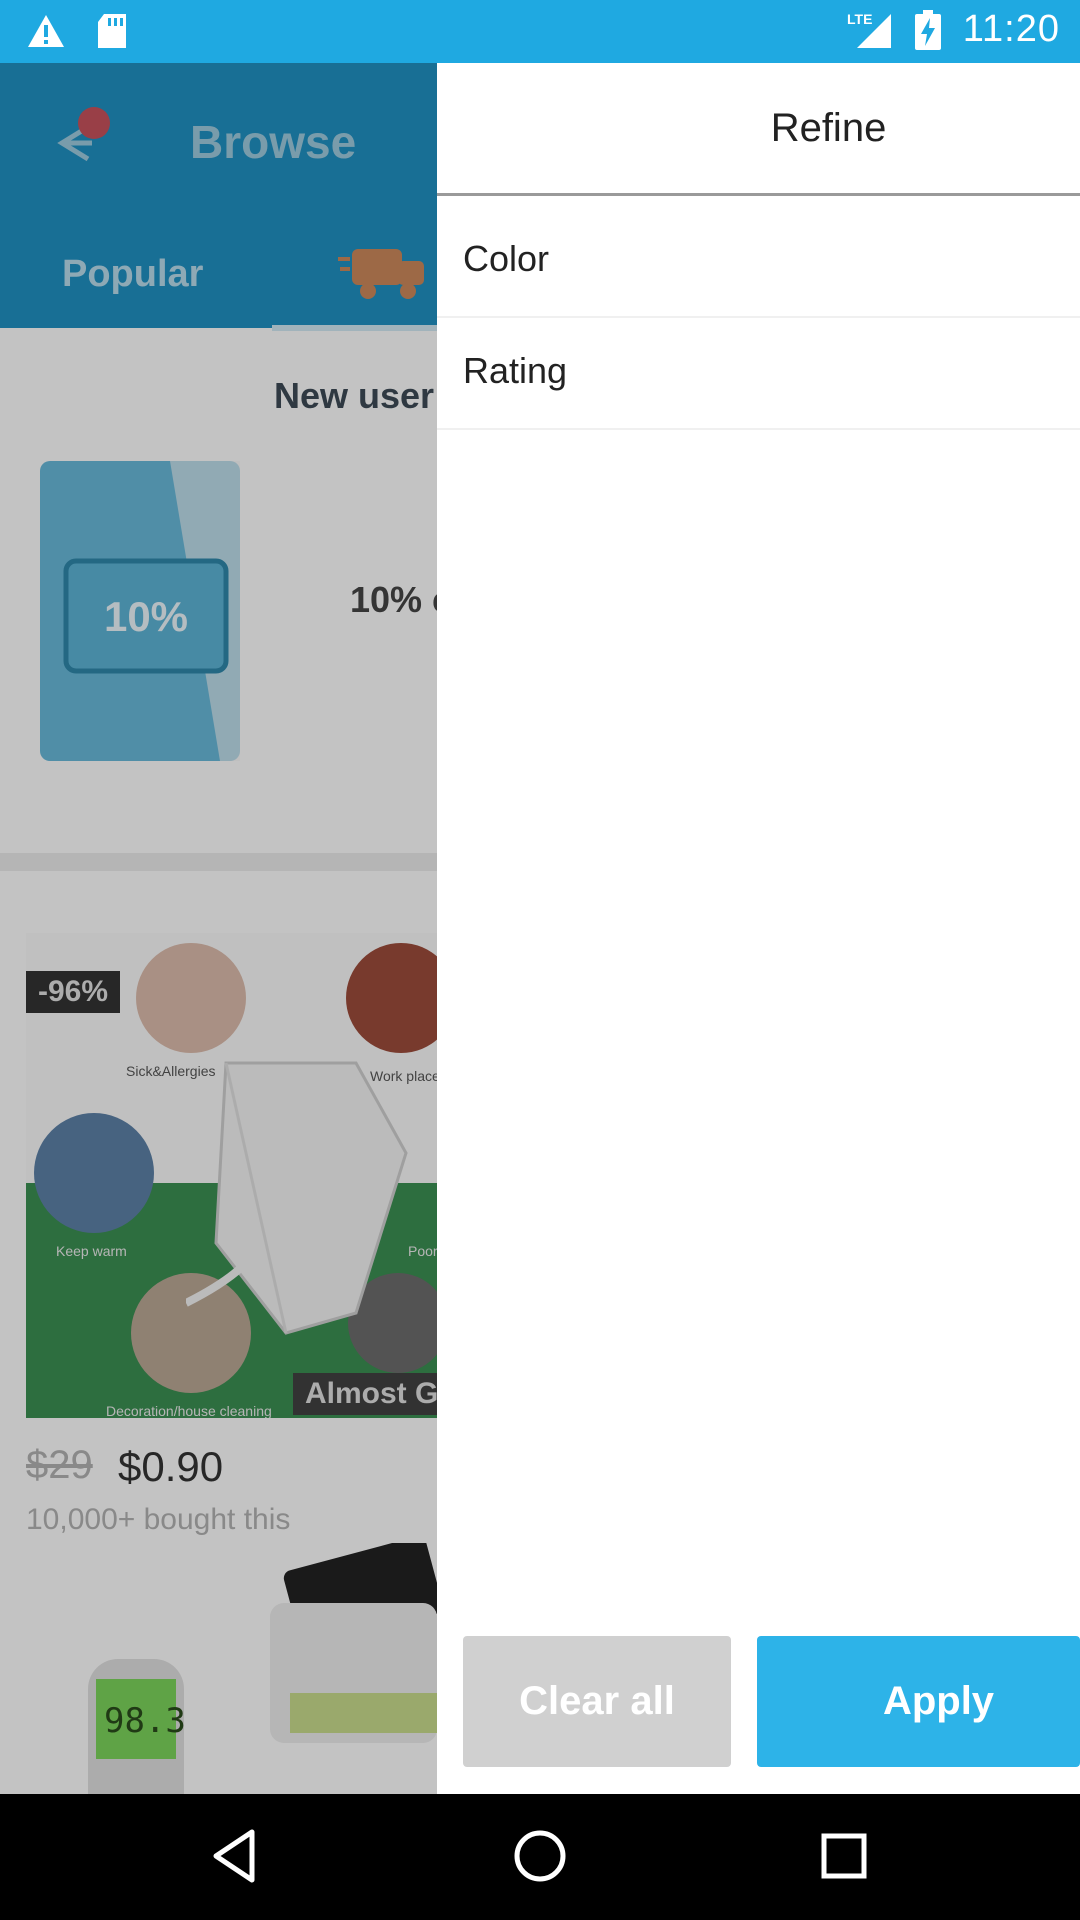 This screenshot has height=1920, width=1080. Describe the element at coordinates (859, 19) in the screenshot. I see `network-type: LTE` at that location.